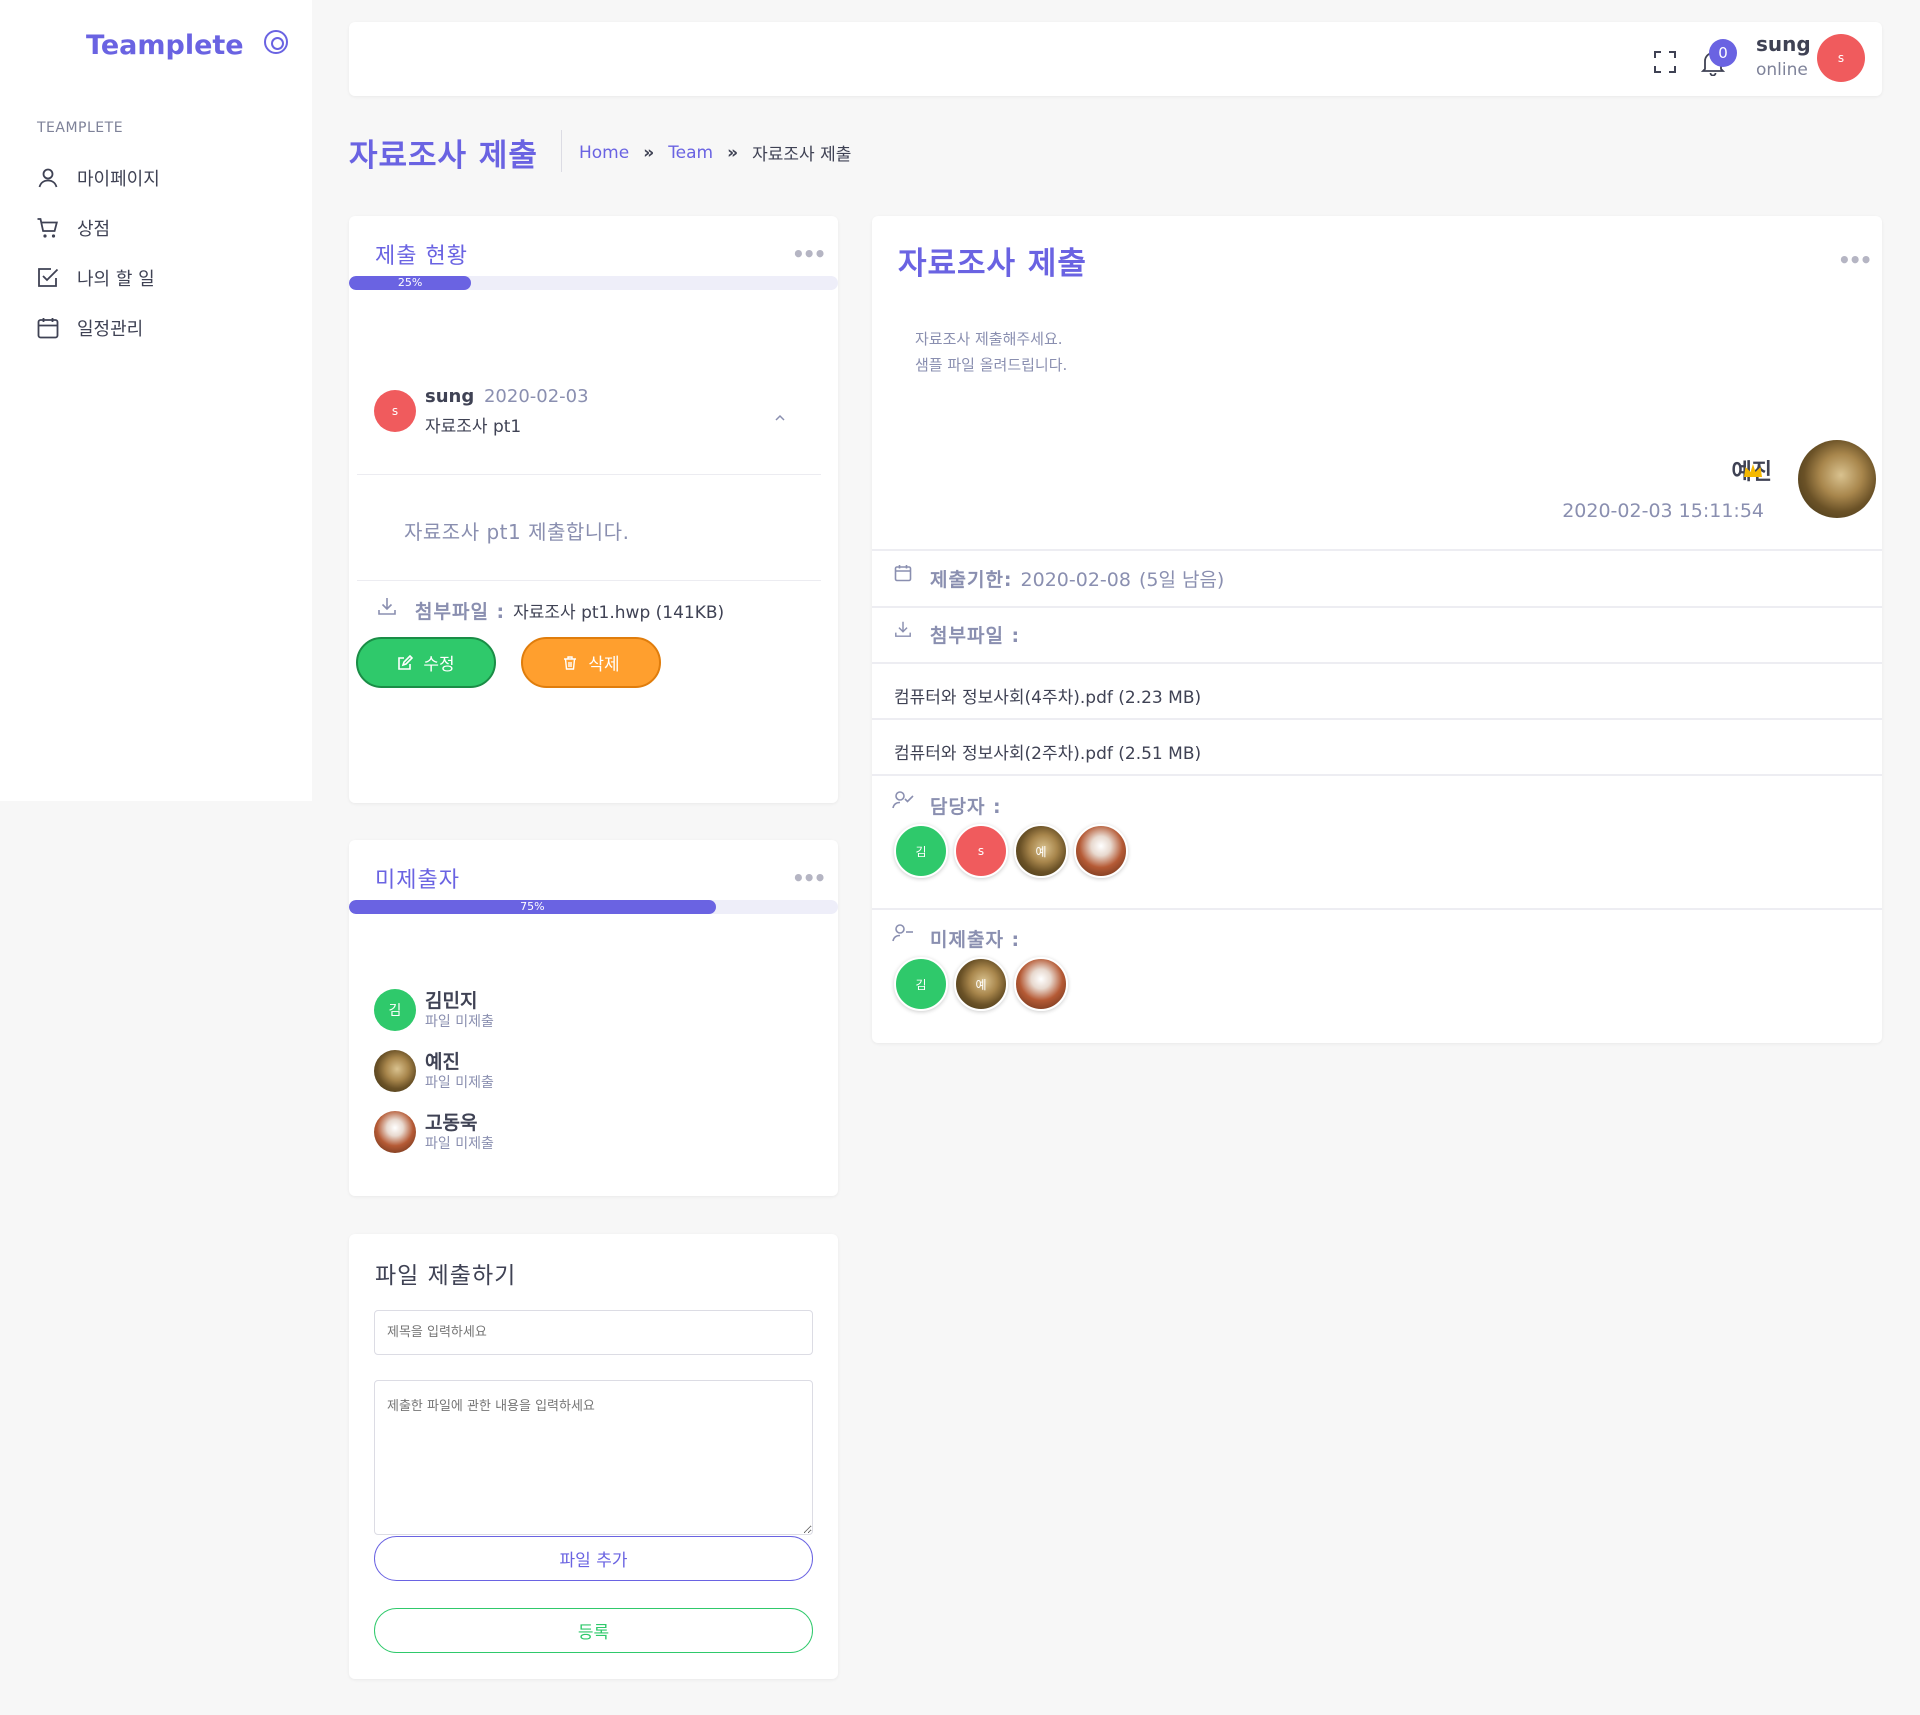 Image resolution: width=1920 pixels, height=1715 pixels. I want to click on notification-badge: 0, so click(1723, 53).